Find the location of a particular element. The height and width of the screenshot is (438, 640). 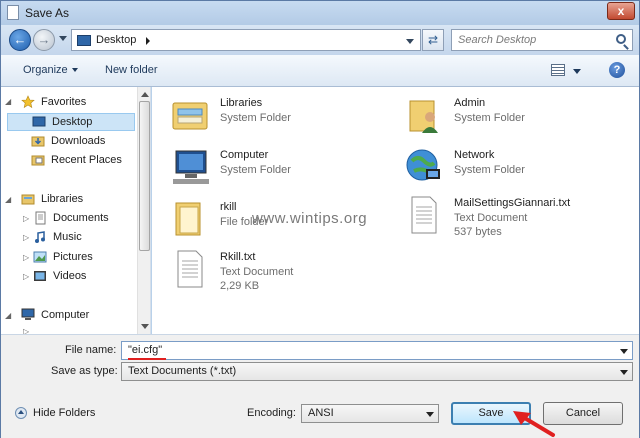

file-name: Network is located at coordinates (474, 155).